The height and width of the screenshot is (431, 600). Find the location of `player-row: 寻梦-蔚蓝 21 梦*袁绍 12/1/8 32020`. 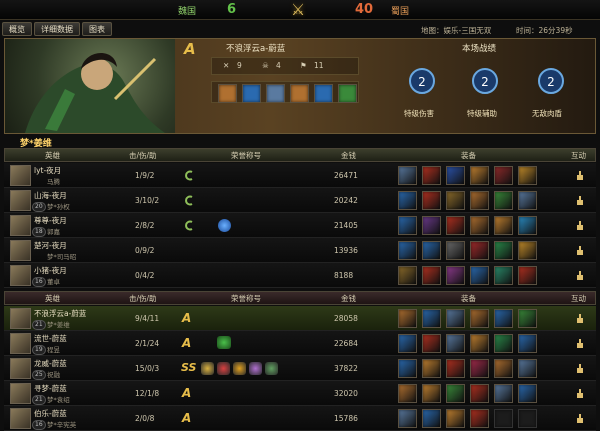

player-row: 寻梦-蔚蓝 21 梦*袁绍 12/1/8 32020 is located at coordinates (300, 393).